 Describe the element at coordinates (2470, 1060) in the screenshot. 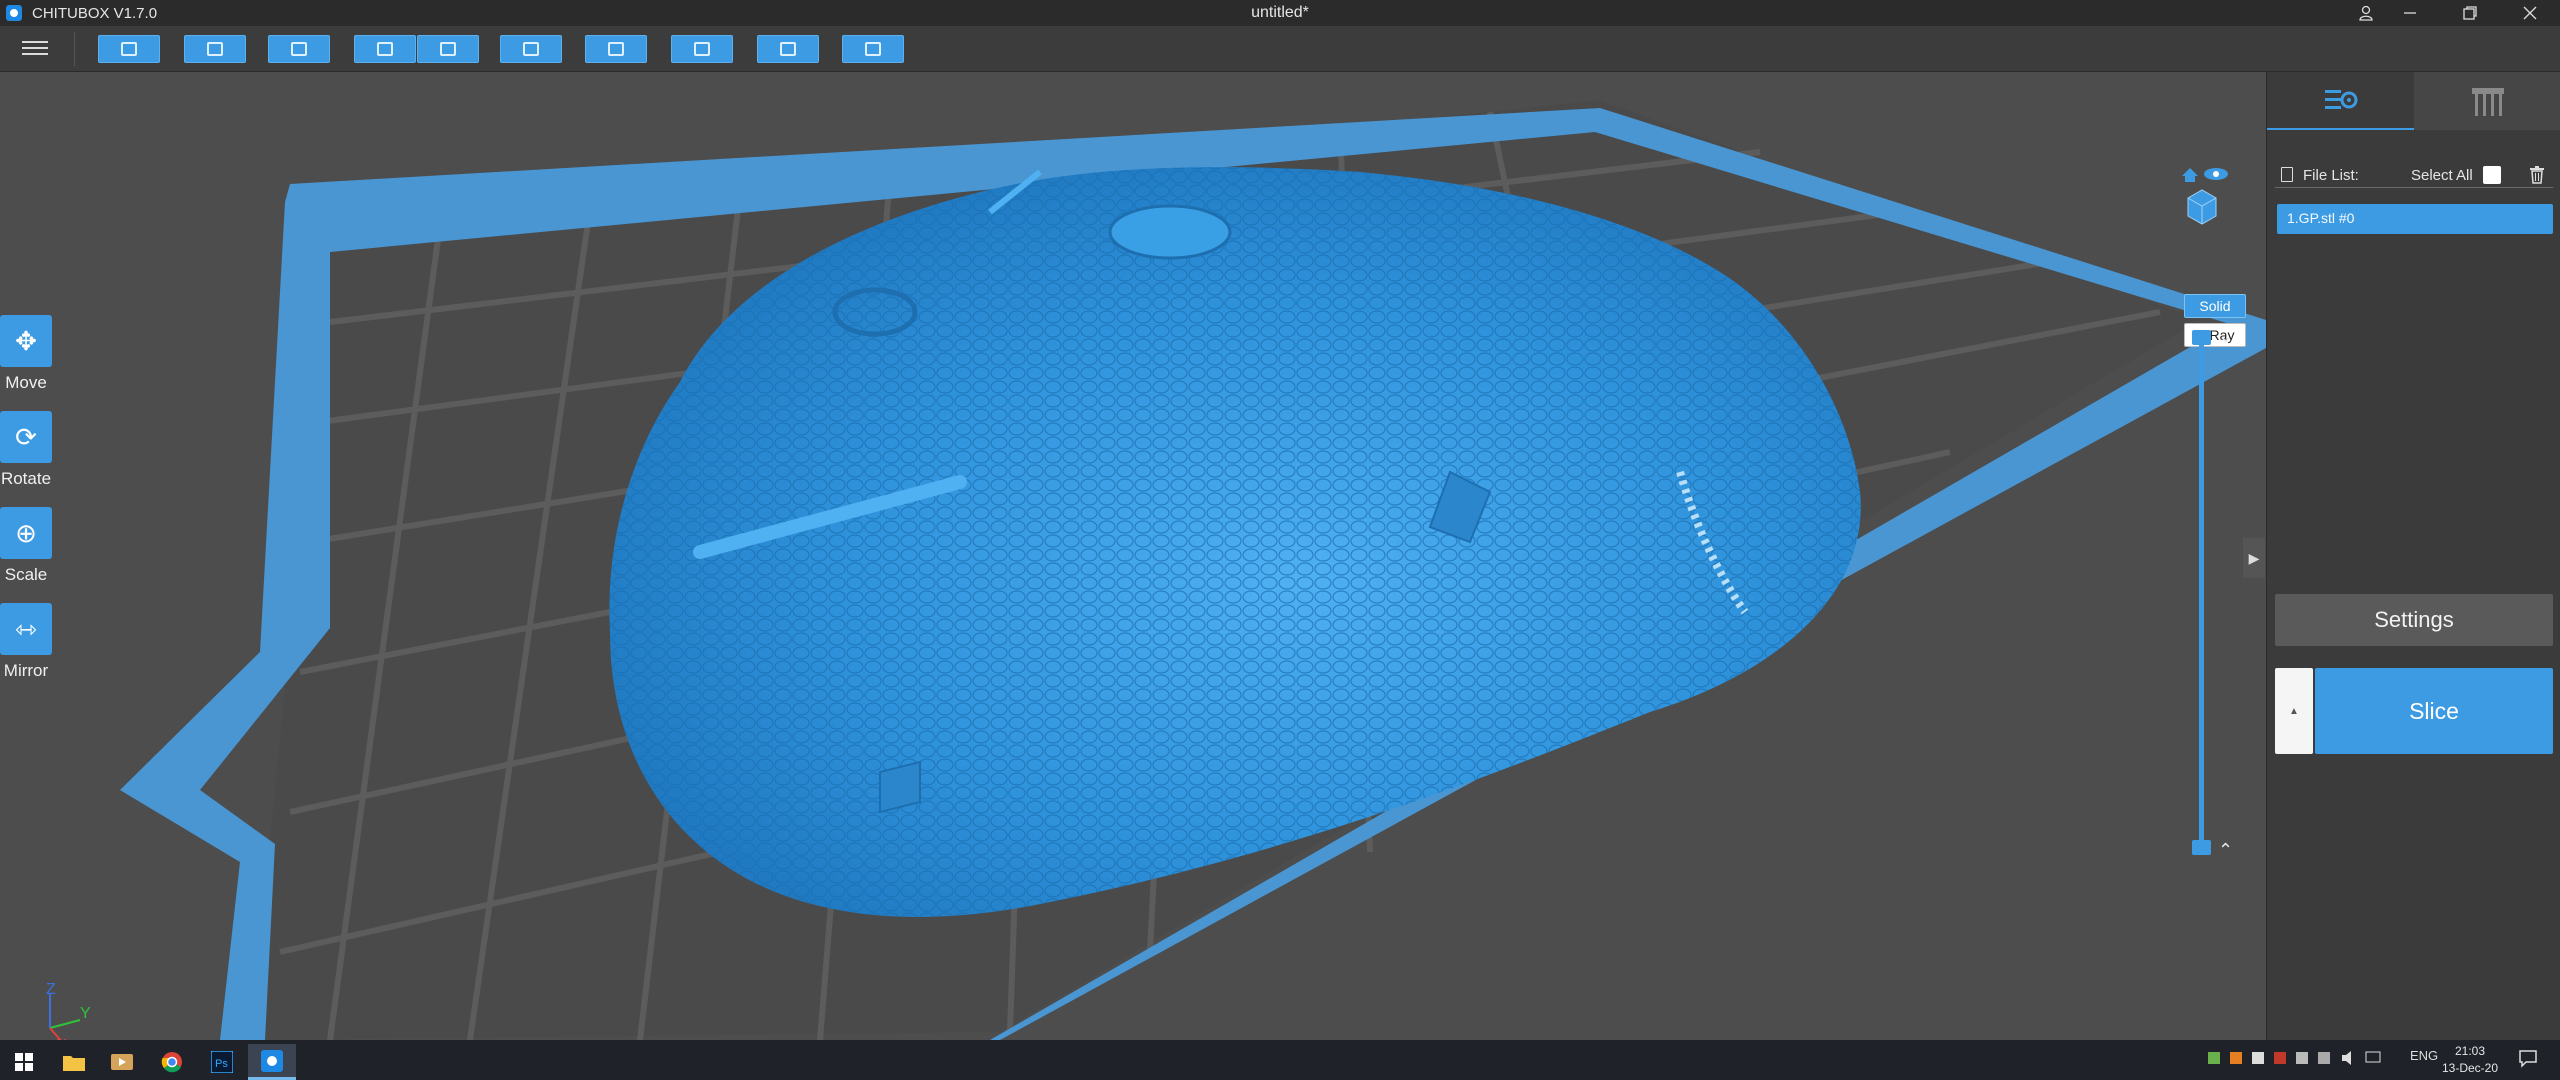

I see `system-clock: 21:03 13-Dec-20` at that location.